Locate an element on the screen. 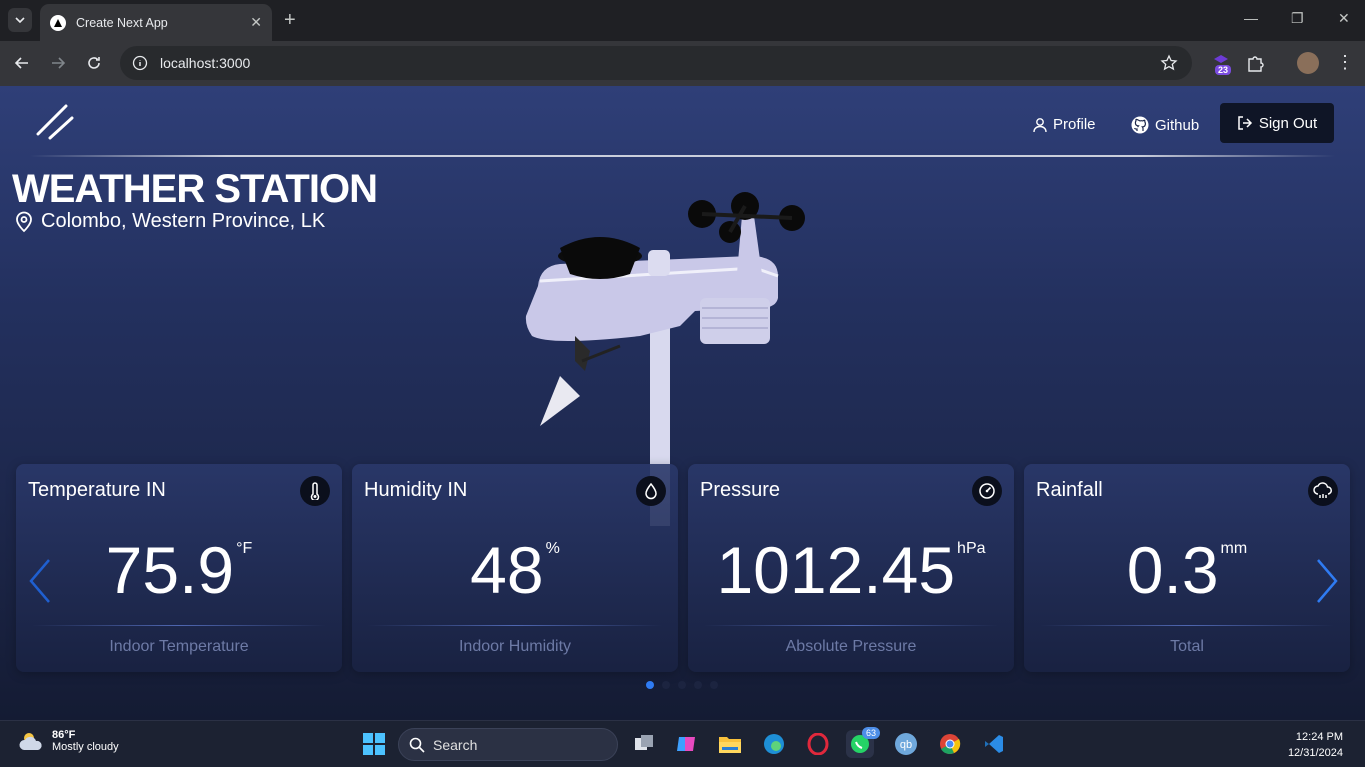 This screenshot has width=1365, height=767. card-unit: hPa is located at coordinates (971, 548).